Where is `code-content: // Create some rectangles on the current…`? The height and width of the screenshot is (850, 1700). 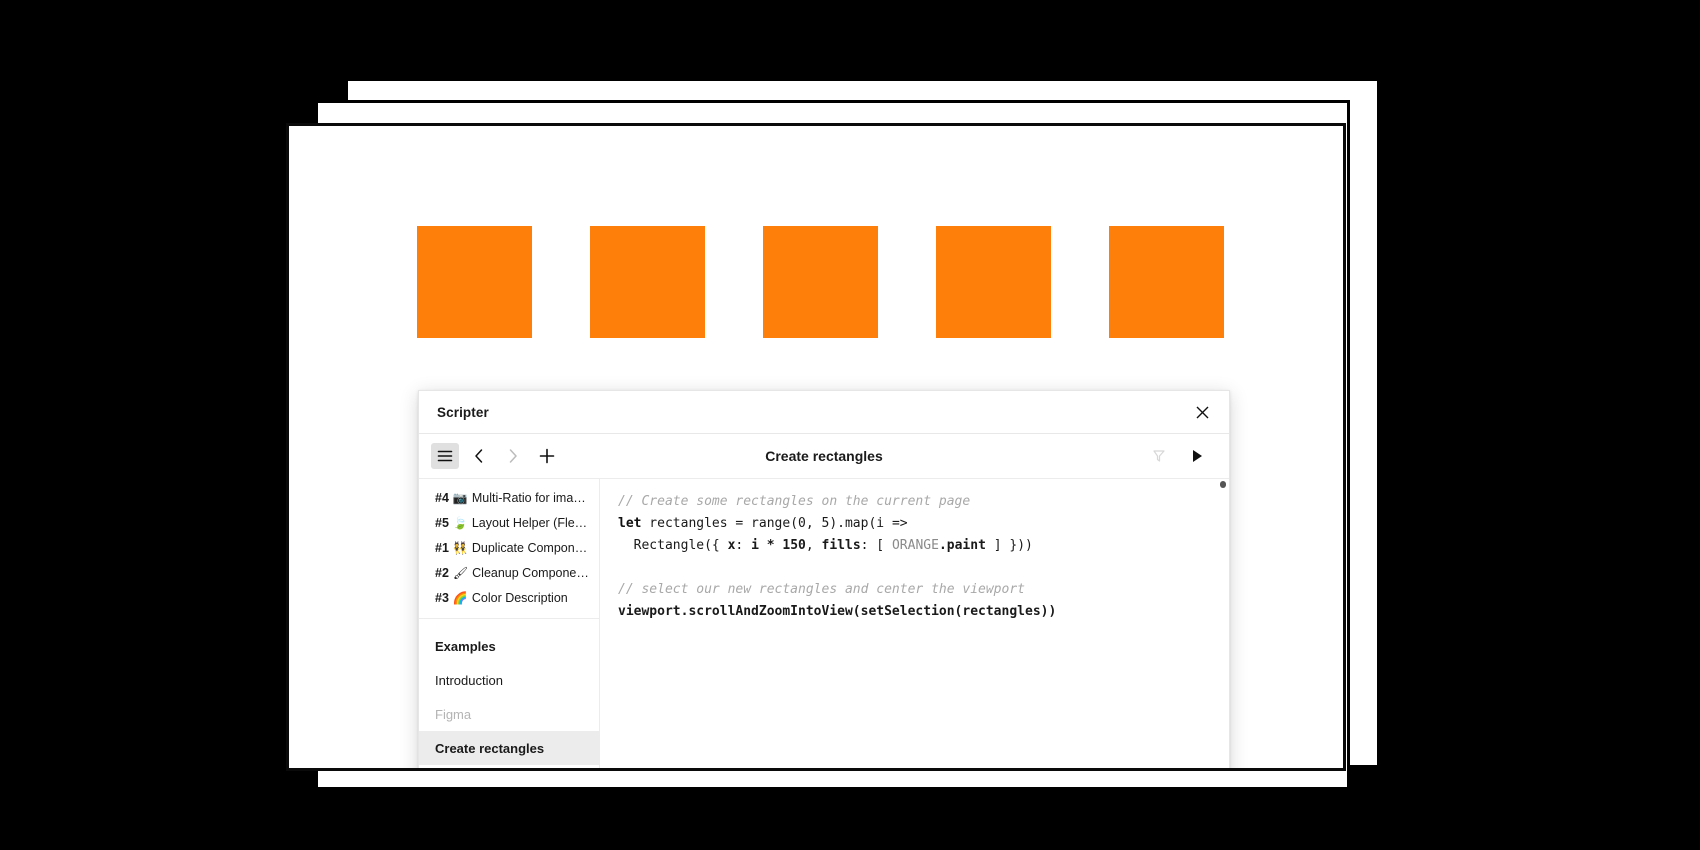 code-content: // Create some rectangles on the current… is located at coordinates (914, 551).